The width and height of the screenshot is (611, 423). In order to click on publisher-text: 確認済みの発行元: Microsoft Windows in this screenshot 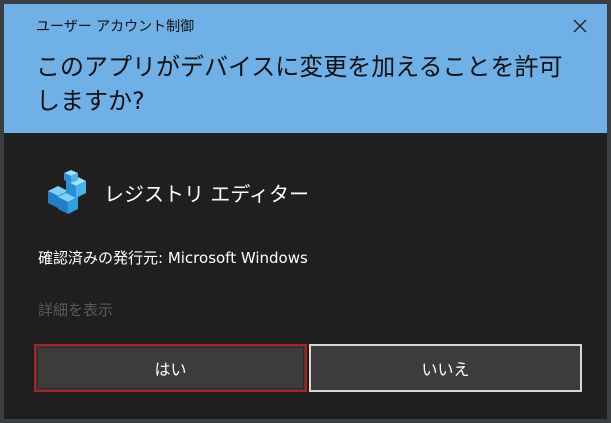, I will do `click(173, 258)`.